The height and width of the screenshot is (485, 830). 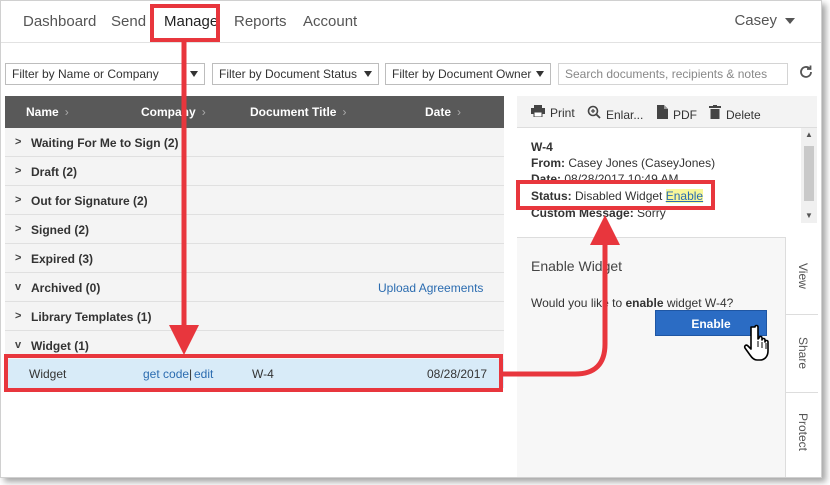 I want to click on column-header-name: Name ›, so click(x=47, y=112).